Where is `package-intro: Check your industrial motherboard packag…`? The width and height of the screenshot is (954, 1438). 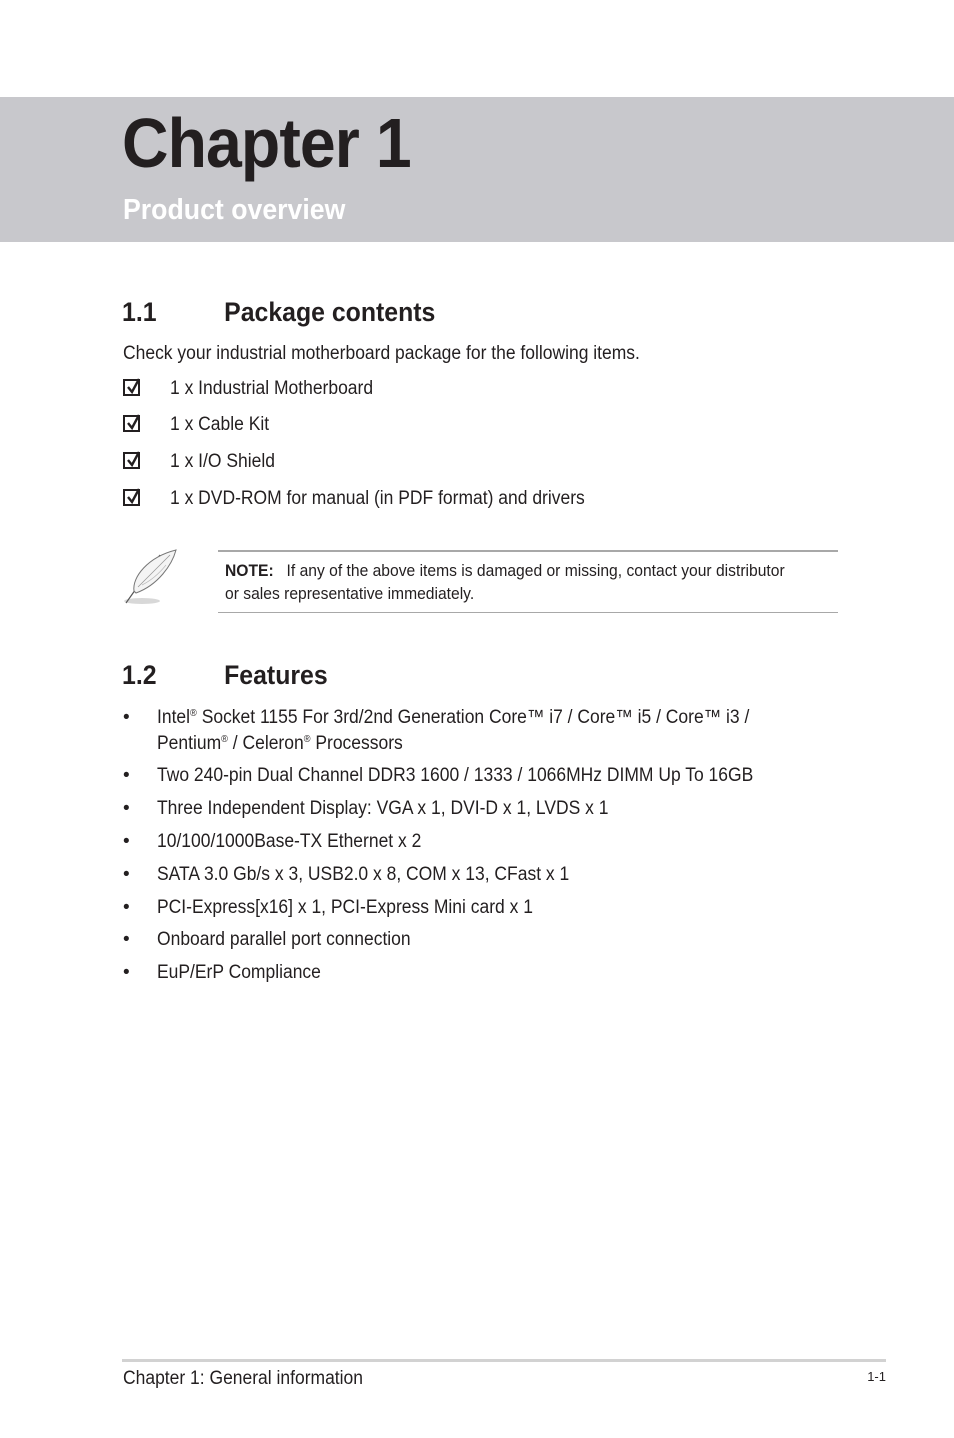
package-intro: Check your industrial motherboard packag… is located at coordinates (381, 353).